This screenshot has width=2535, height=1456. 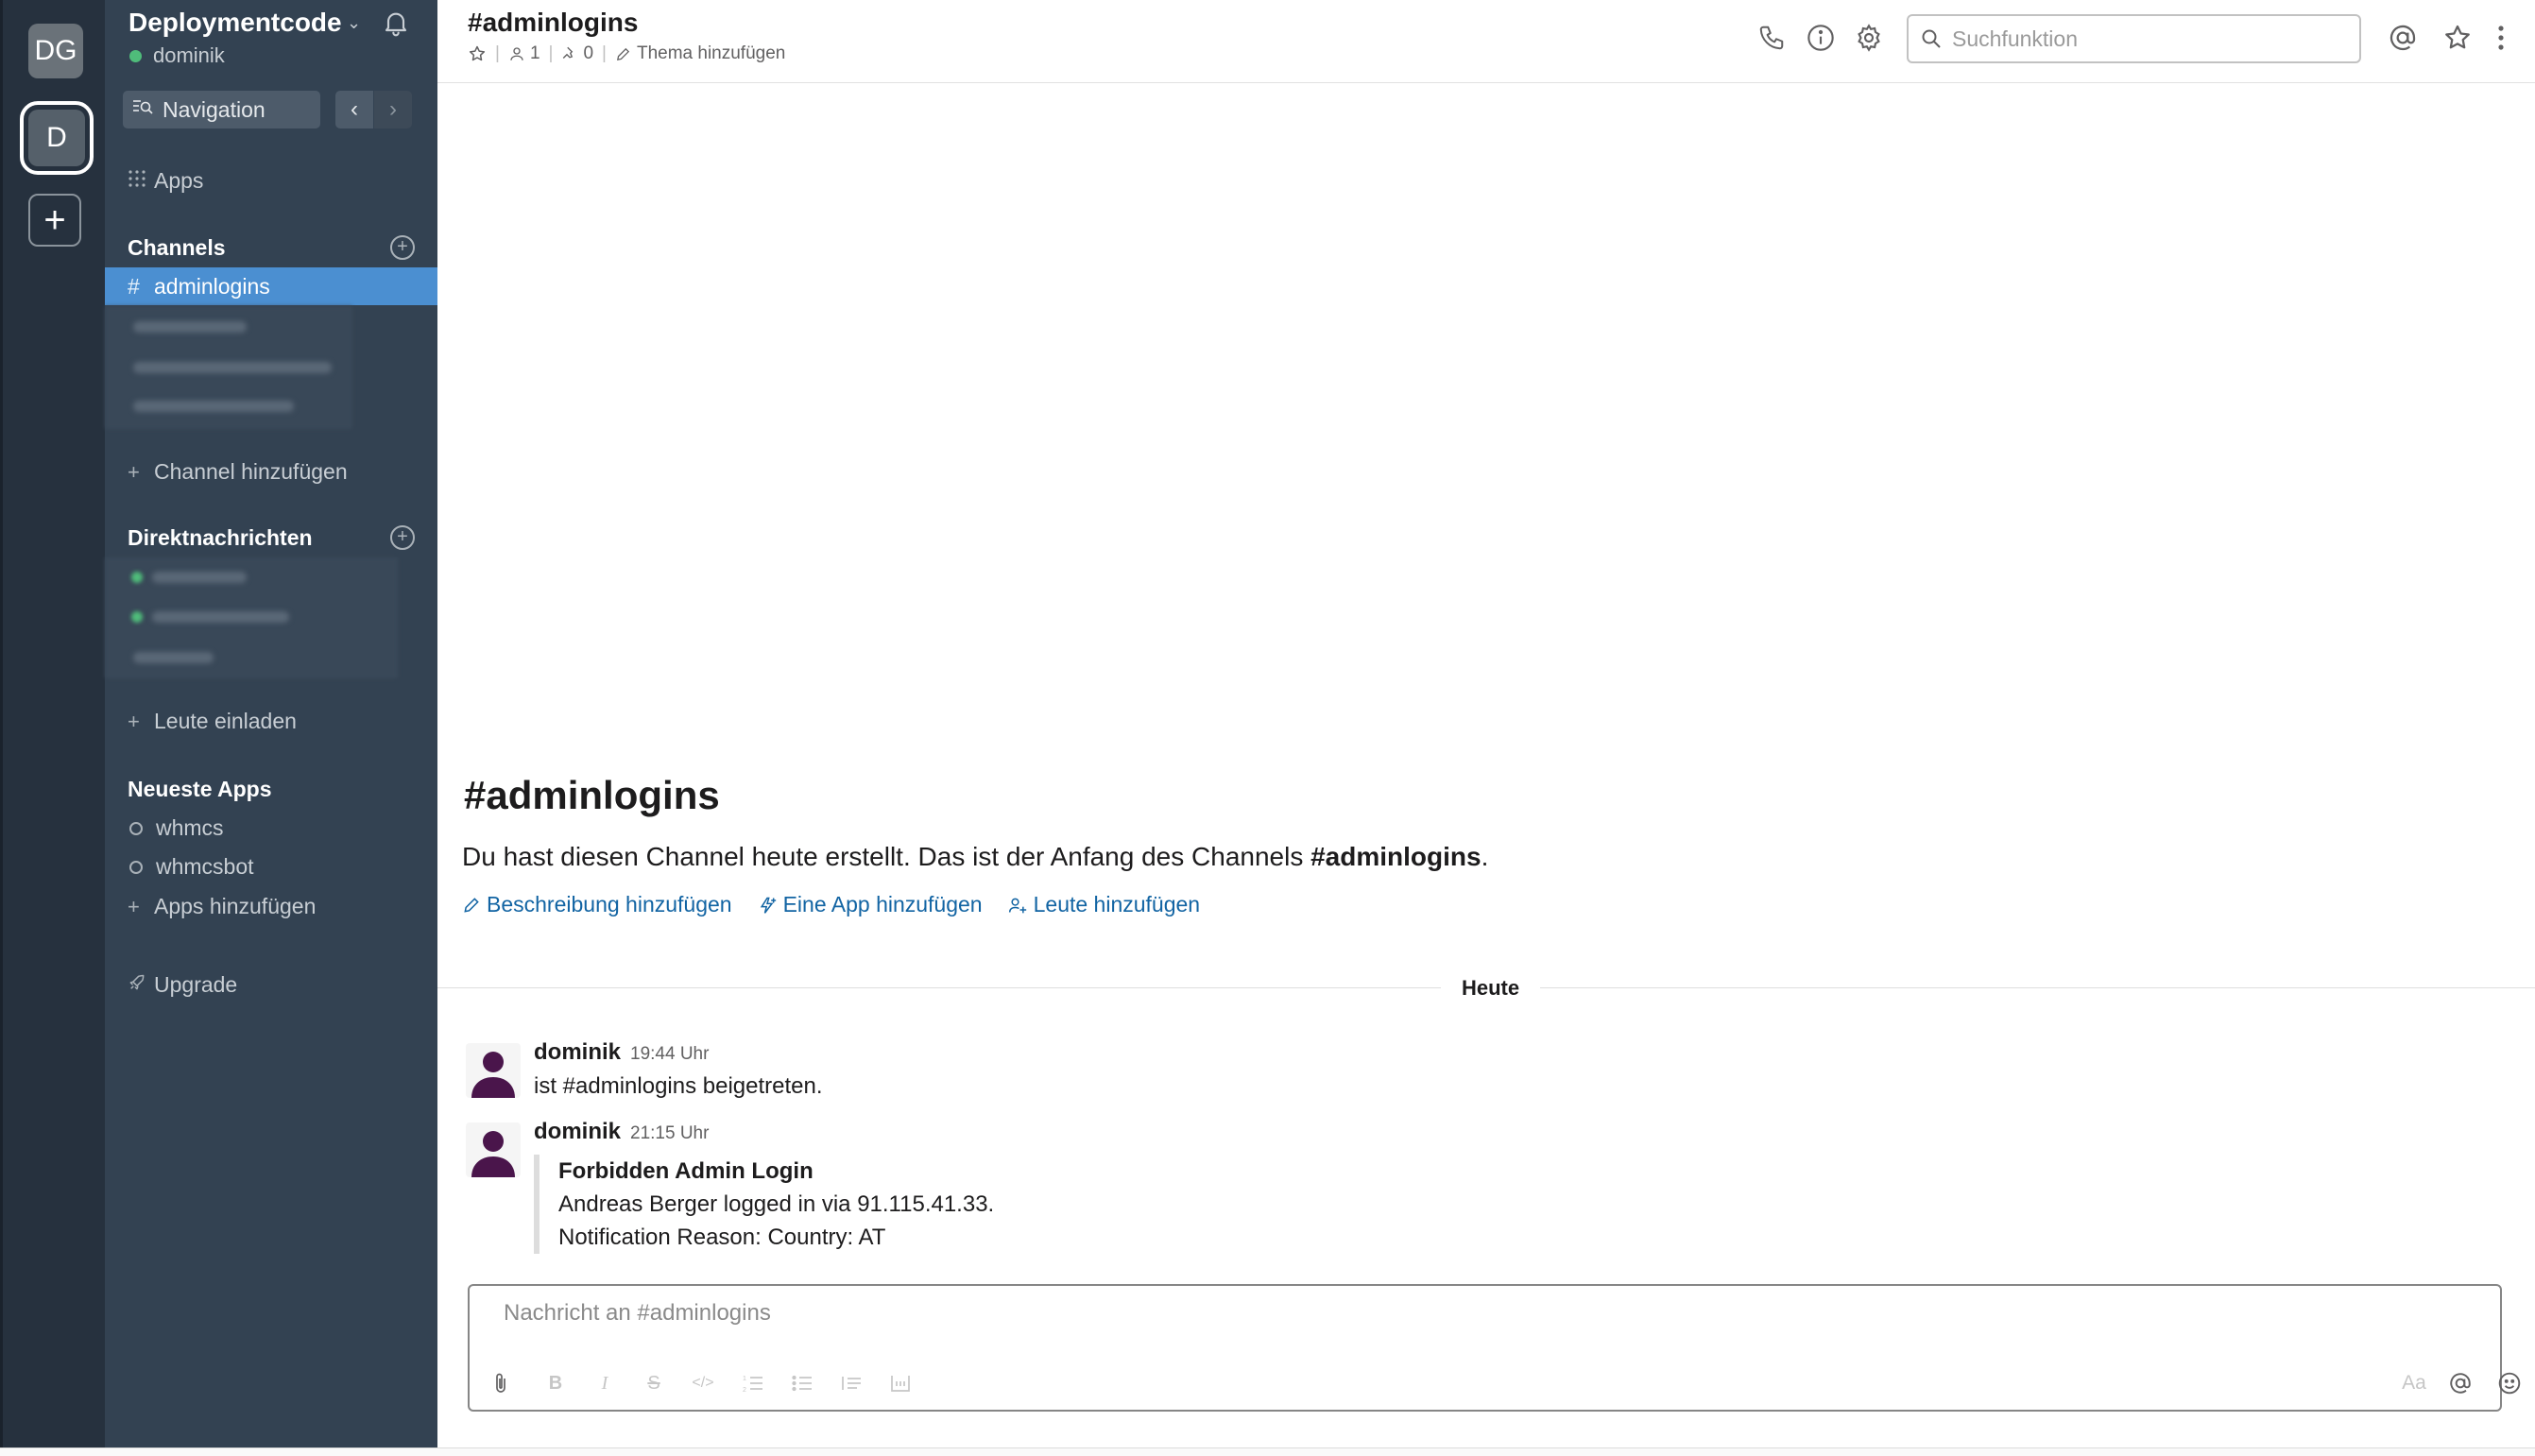 What do you see at coordinates (900, 1383) in the screenshot?
I see `code-block-icon` at bounding box center [900, 1383].